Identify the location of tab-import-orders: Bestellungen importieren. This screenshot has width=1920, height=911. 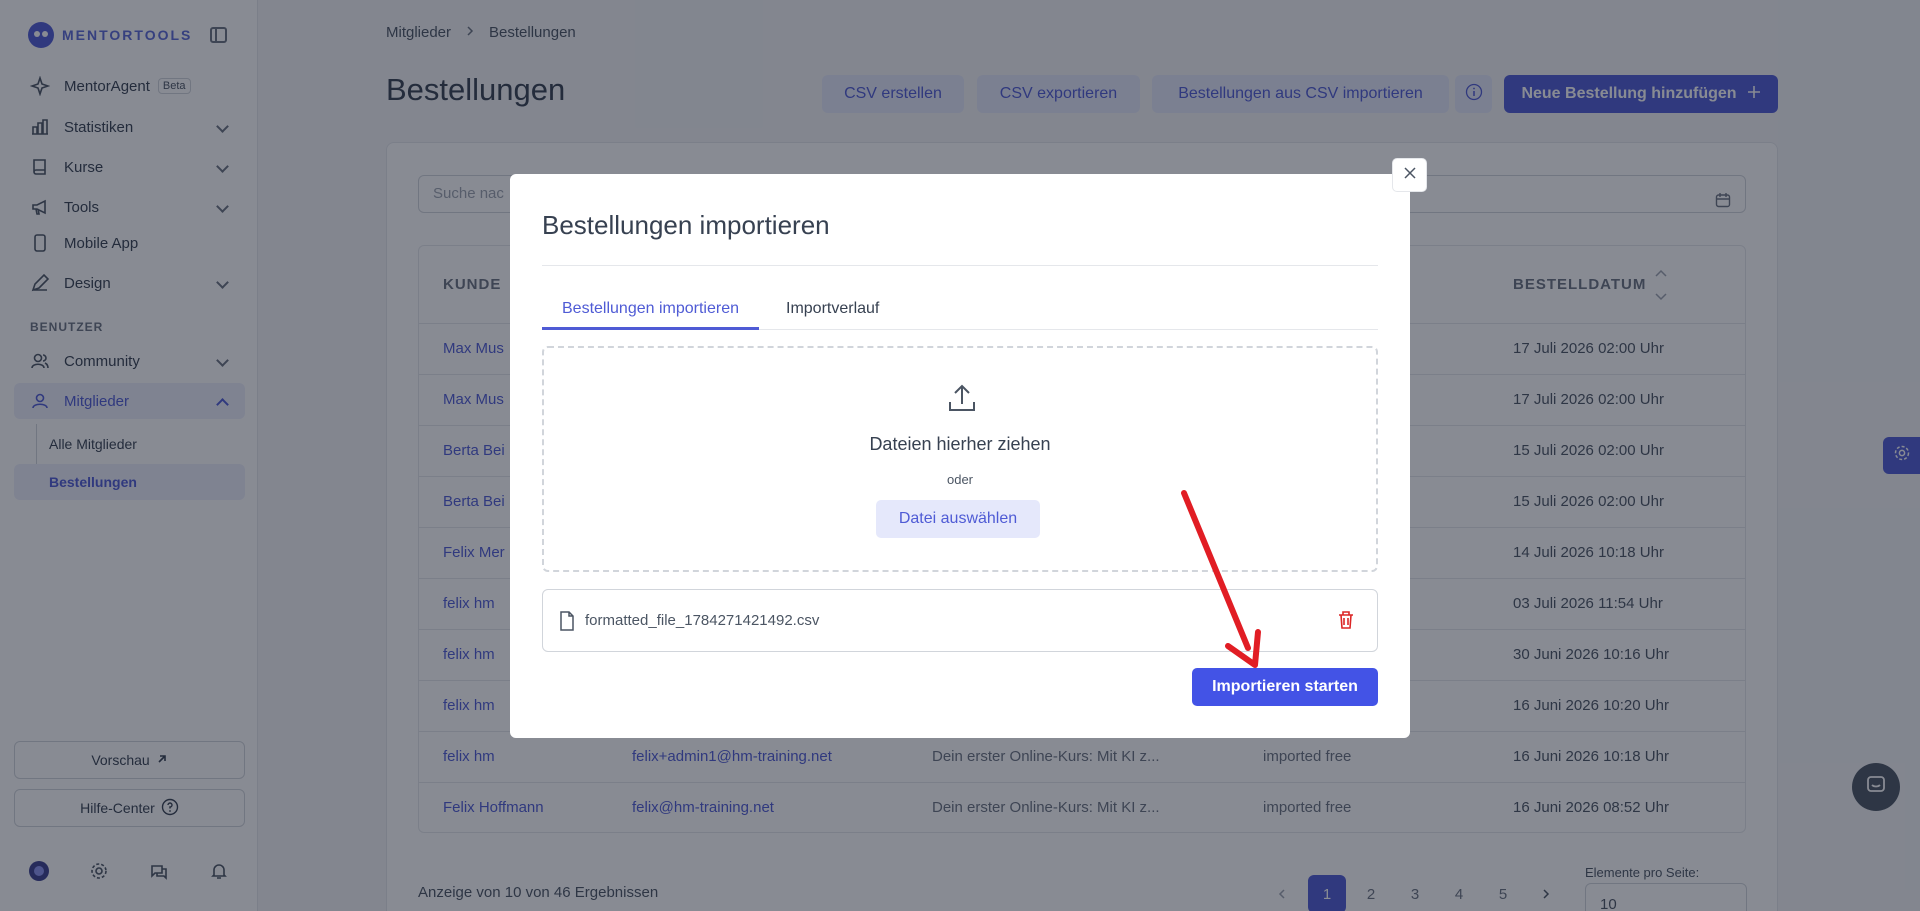
(650, 314).